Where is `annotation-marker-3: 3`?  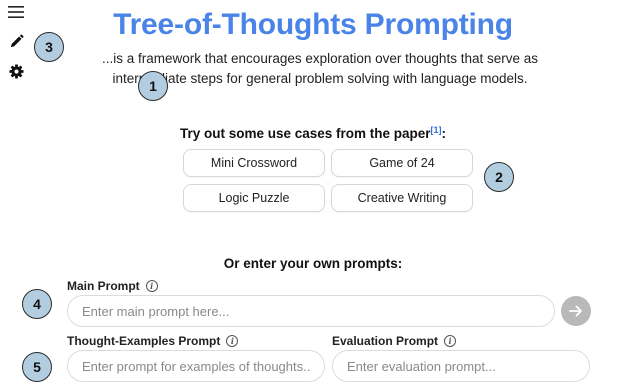 annotation-marker-3: 3 is located at coordinates (49, 47).